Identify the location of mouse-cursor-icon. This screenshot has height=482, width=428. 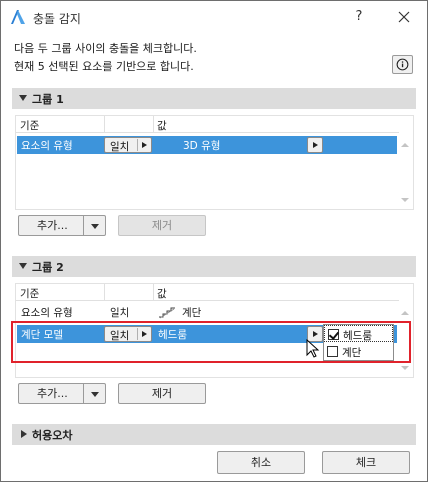
(313, 348).